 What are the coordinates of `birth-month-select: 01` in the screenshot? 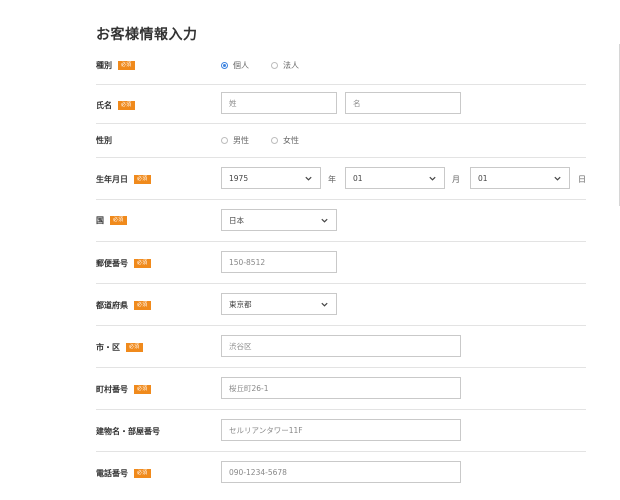 It's located at (395, 178).